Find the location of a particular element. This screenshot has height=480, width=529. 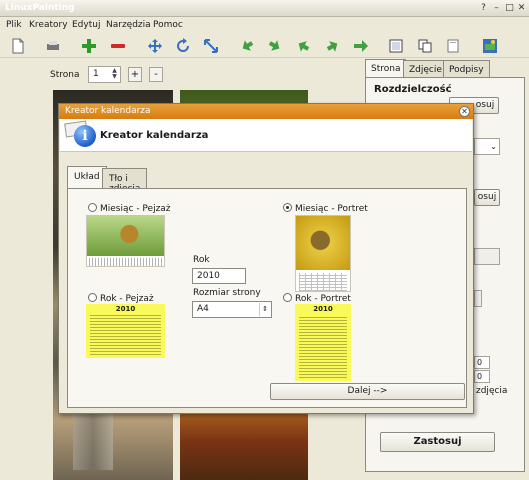

radio-year-landscape is located at coordinates (92, 297).